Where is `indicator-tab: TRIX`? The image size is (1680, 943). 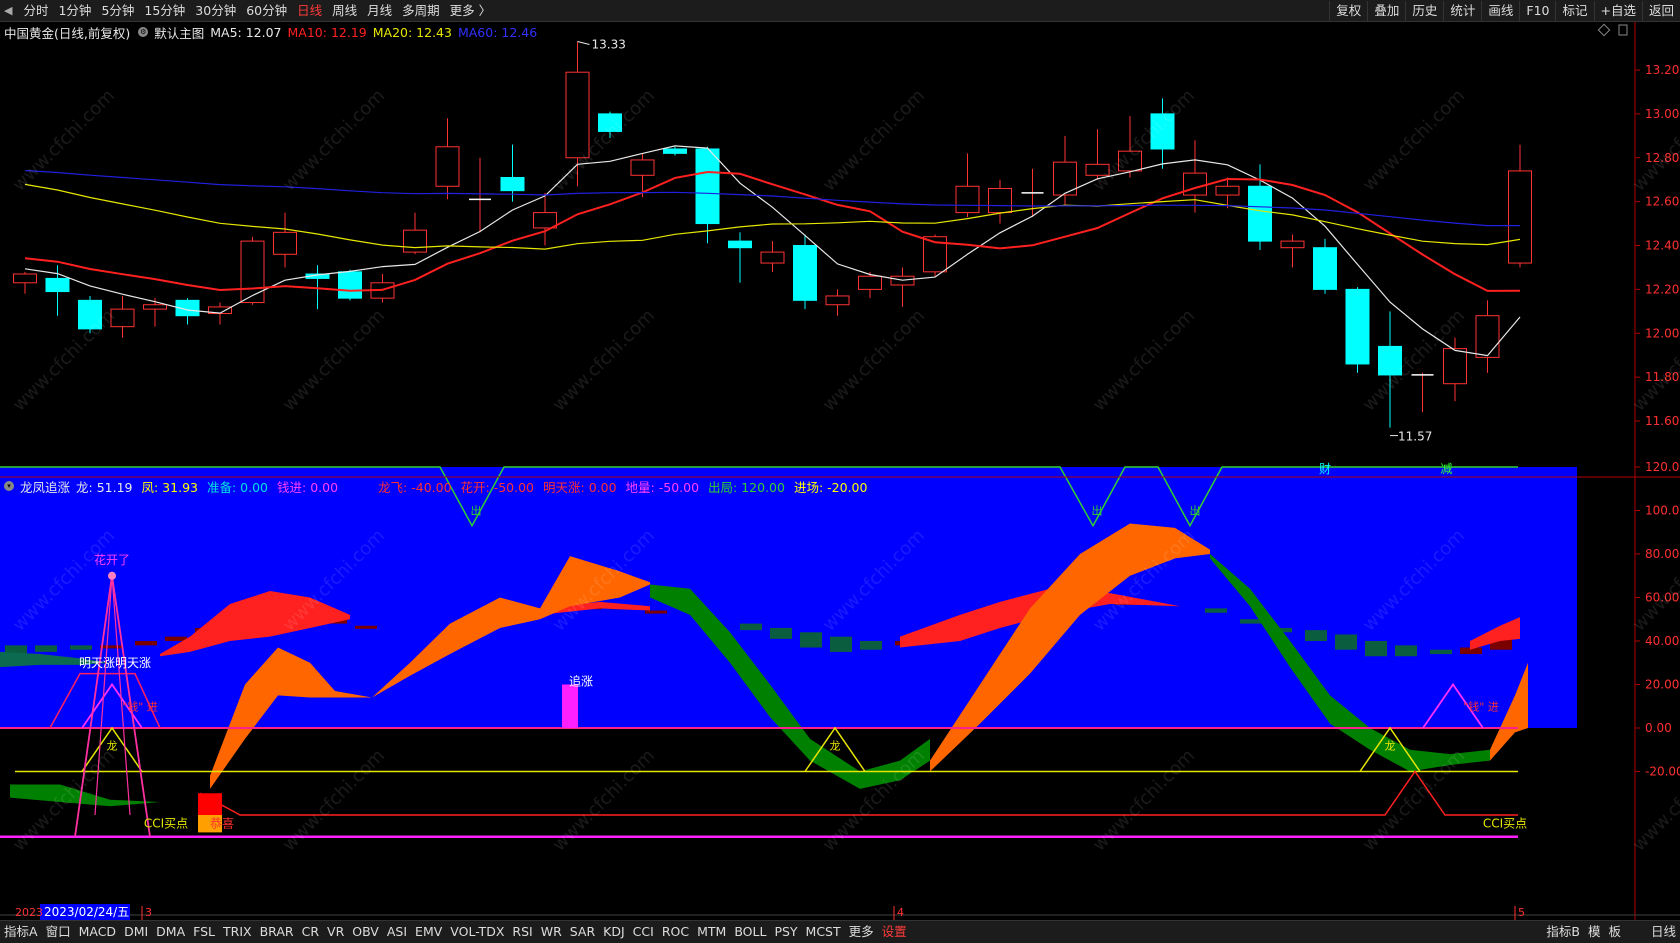
indicator-tab: TRIX is located at coordinates (237, 932).